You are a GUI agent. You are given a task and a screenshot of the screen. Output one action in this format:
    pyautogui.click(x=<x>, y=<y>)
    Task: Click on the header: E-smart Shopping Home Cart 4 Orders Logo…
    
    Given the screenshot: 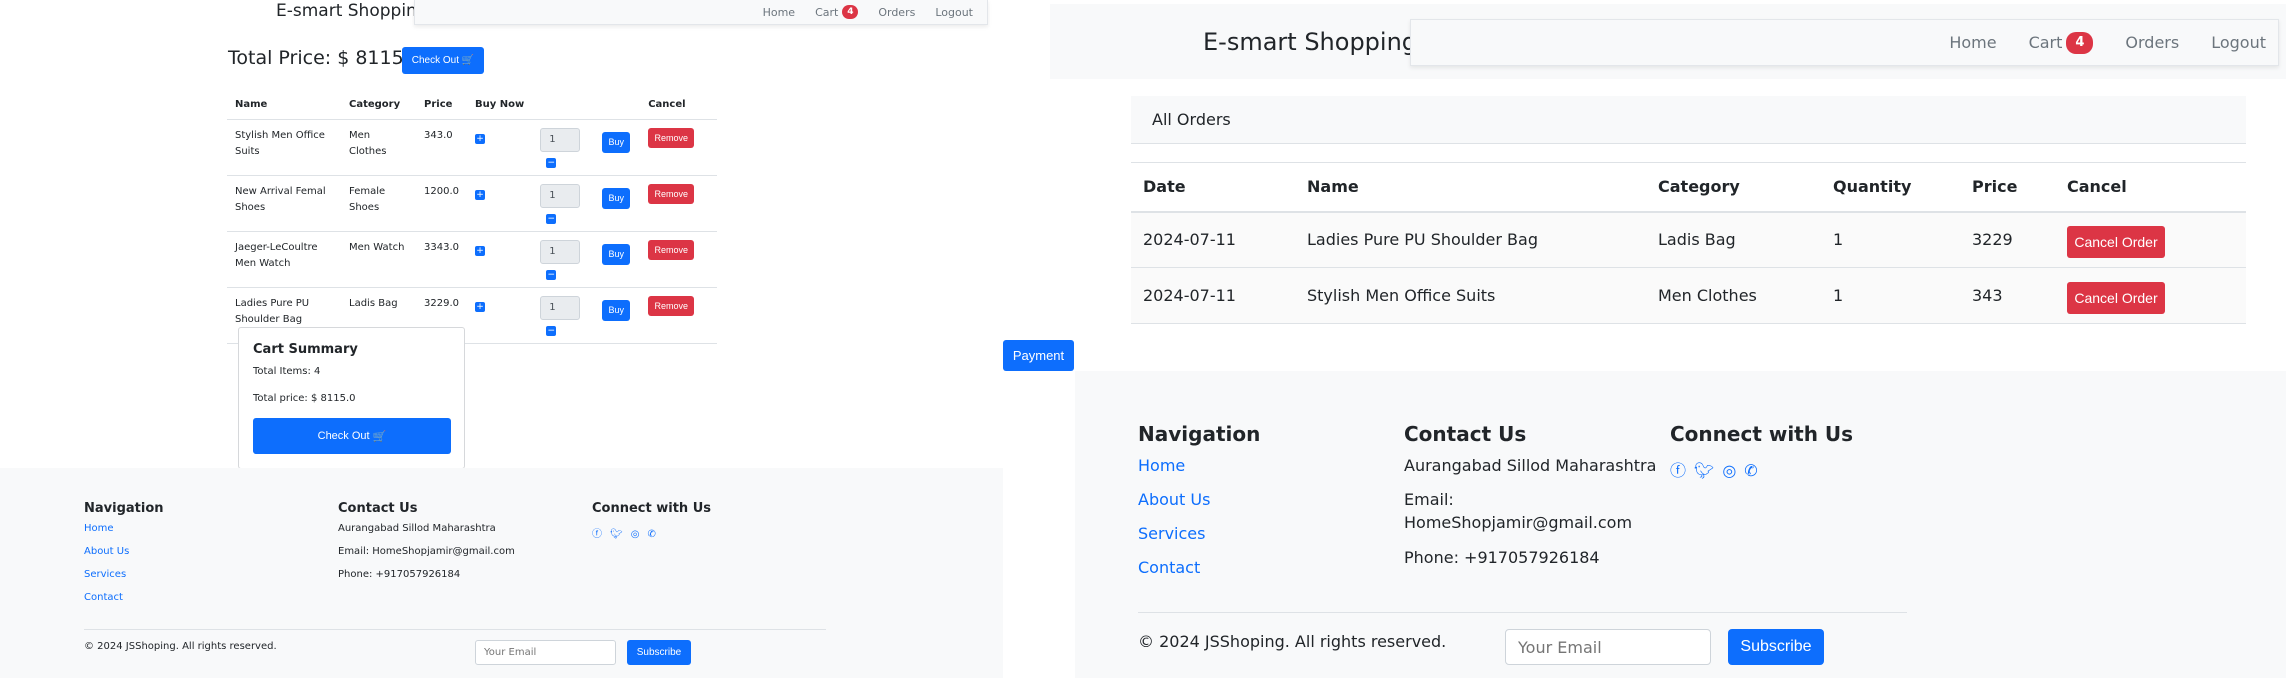 What is the action you would take?
    pyautogui.click(x=1668, y=41)
    